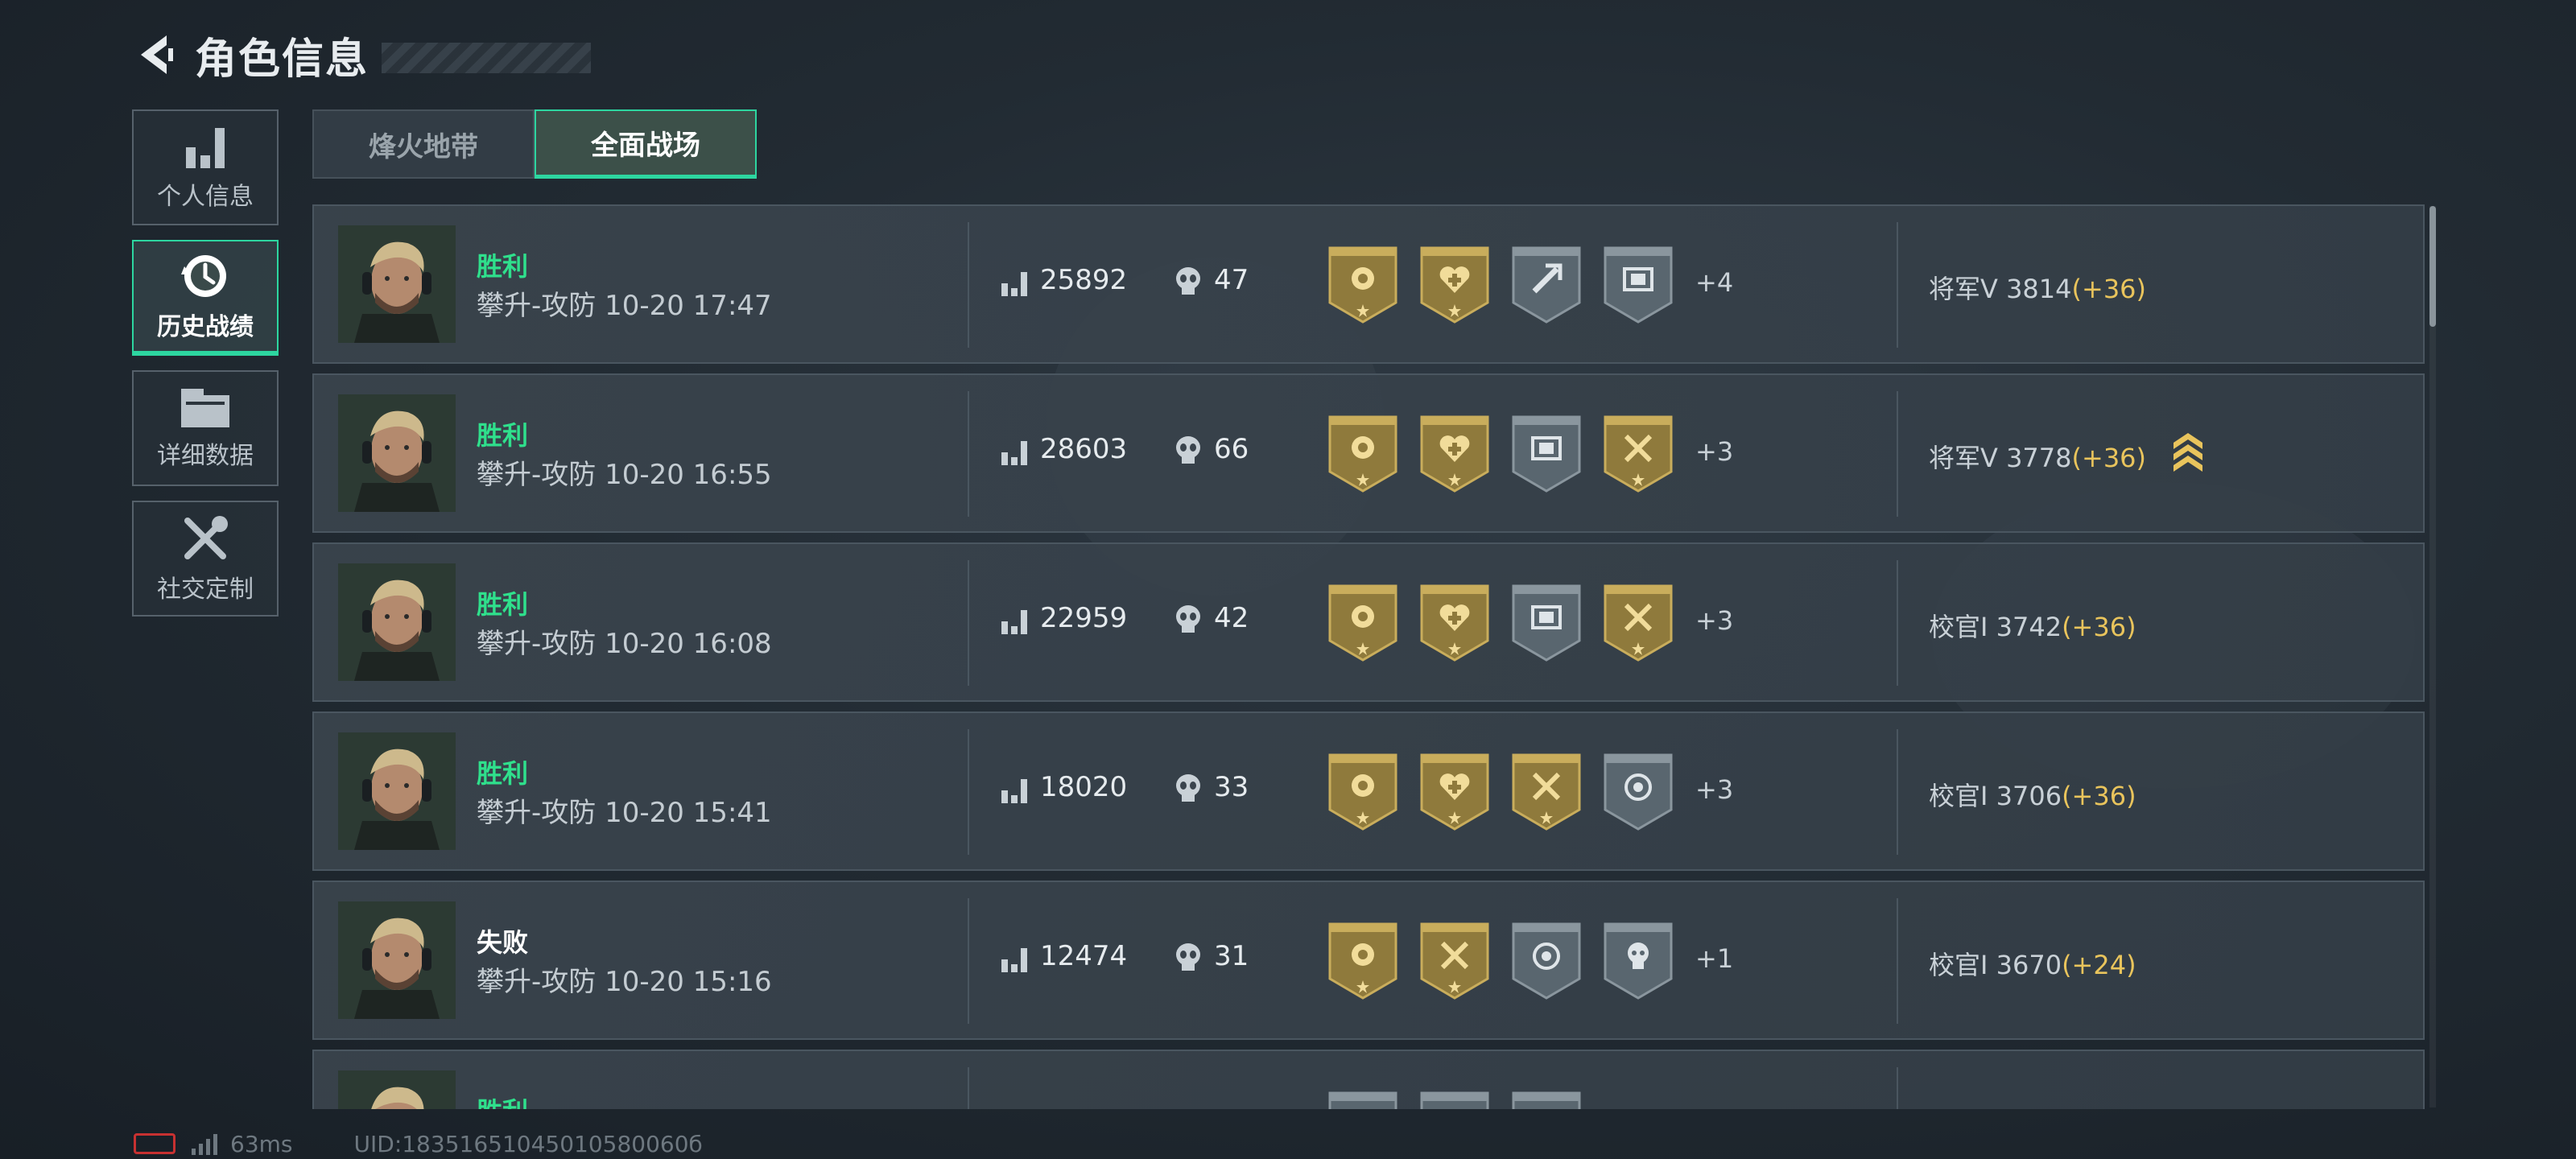  Describe the element at coordinates (205, 456) in the screenshot. I see `sidebar-item-label: 详细数据` at that location.